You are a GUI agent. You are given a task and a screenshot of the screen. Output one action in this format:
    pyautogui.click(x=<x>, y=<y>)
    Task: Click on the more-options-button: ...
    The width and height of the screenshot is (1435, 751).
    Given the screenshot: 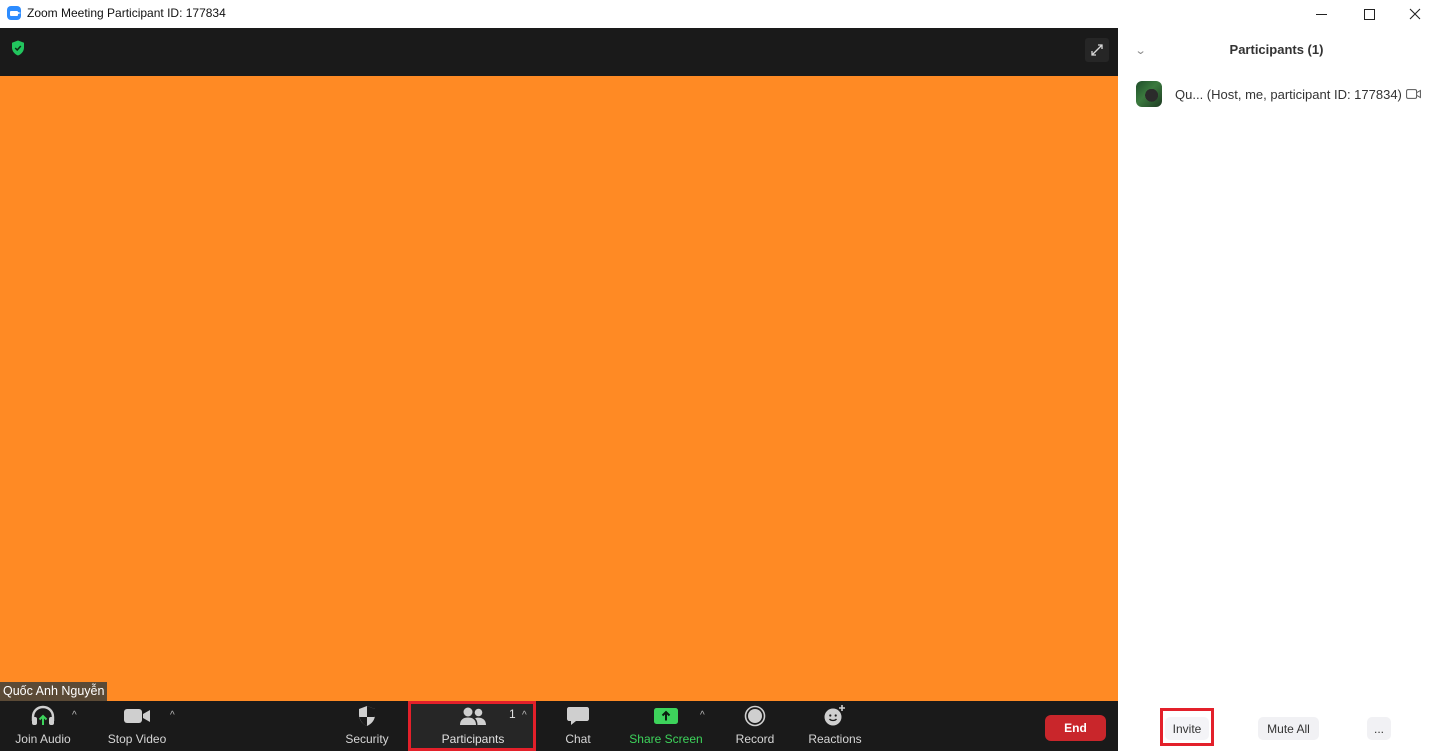 What is the action you would take?
    pyautogui.click(x=1379, y=728)
    